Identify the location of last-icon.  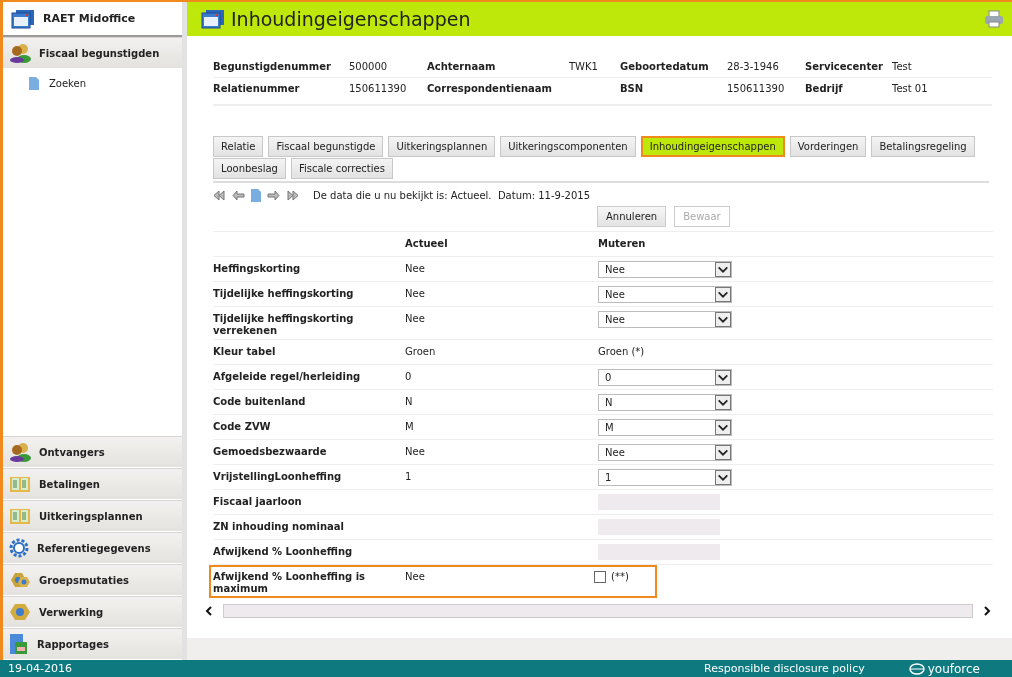
(292, 195).